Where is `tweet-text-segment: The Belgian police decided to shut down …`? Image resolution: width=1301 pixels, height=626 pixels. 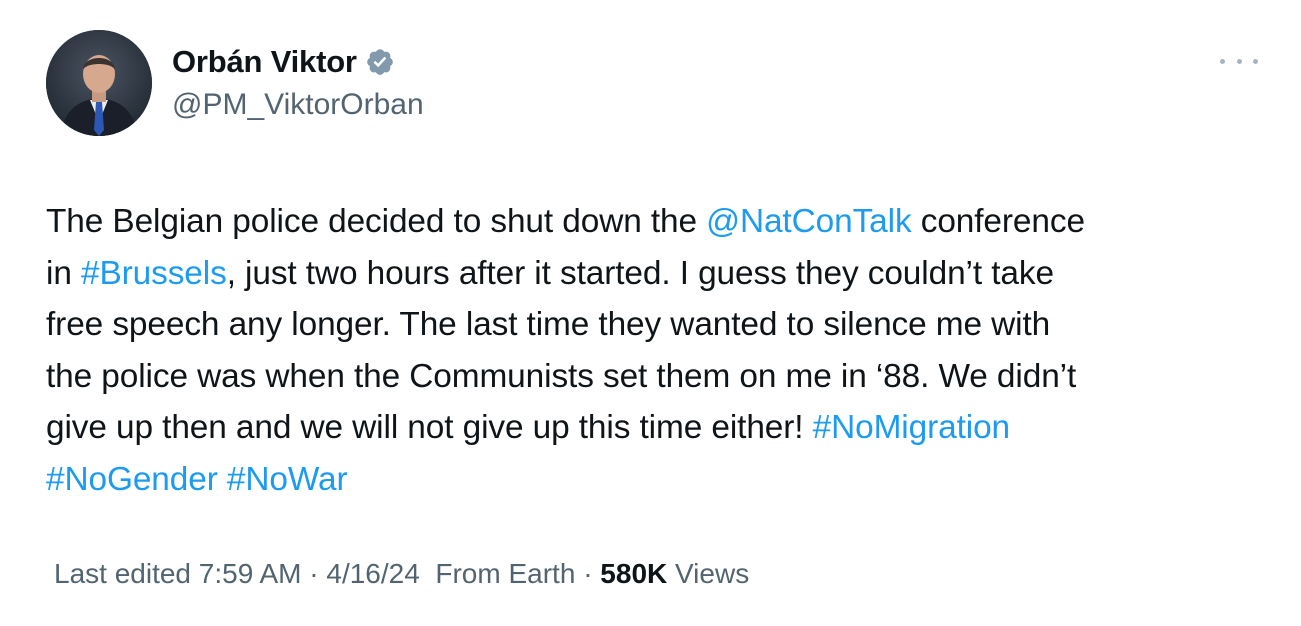
tweet-text-segment: The Belgian police decided to shut down … is located at coordinates (376, 221).